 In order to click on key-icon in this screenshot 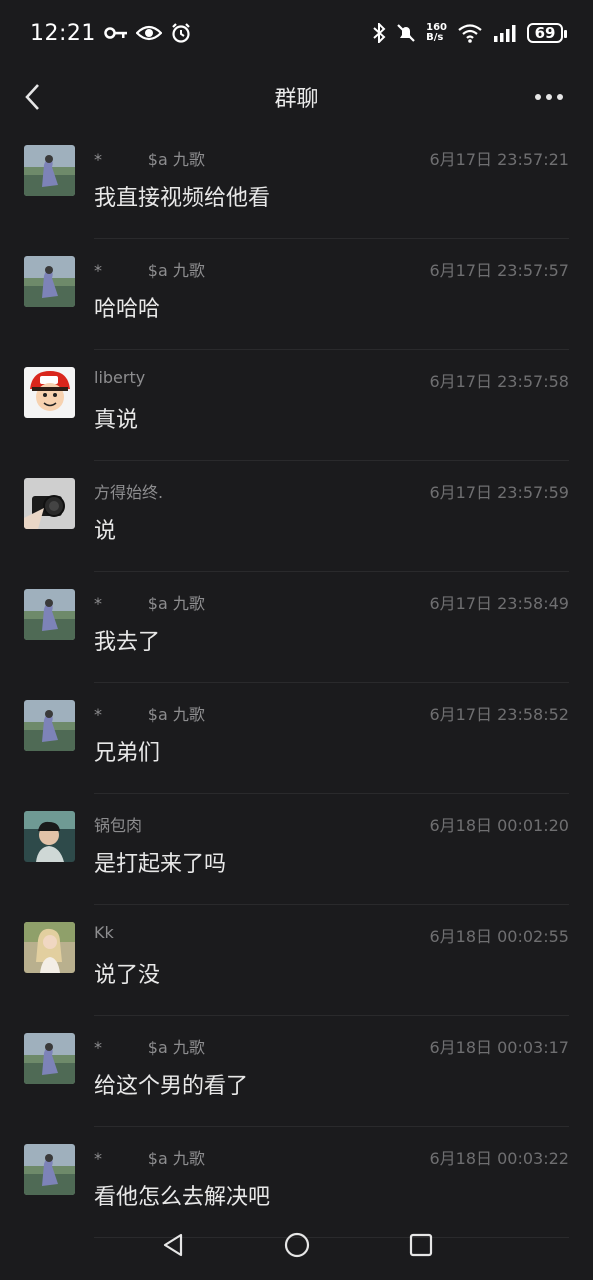, I will do `click(116, 33)`.